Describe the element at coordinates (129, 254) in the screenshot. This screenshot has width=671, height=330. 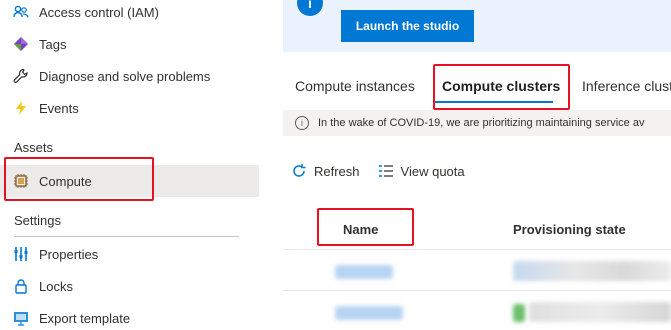
I see `sidebar-item-properties: Properties` at that location.